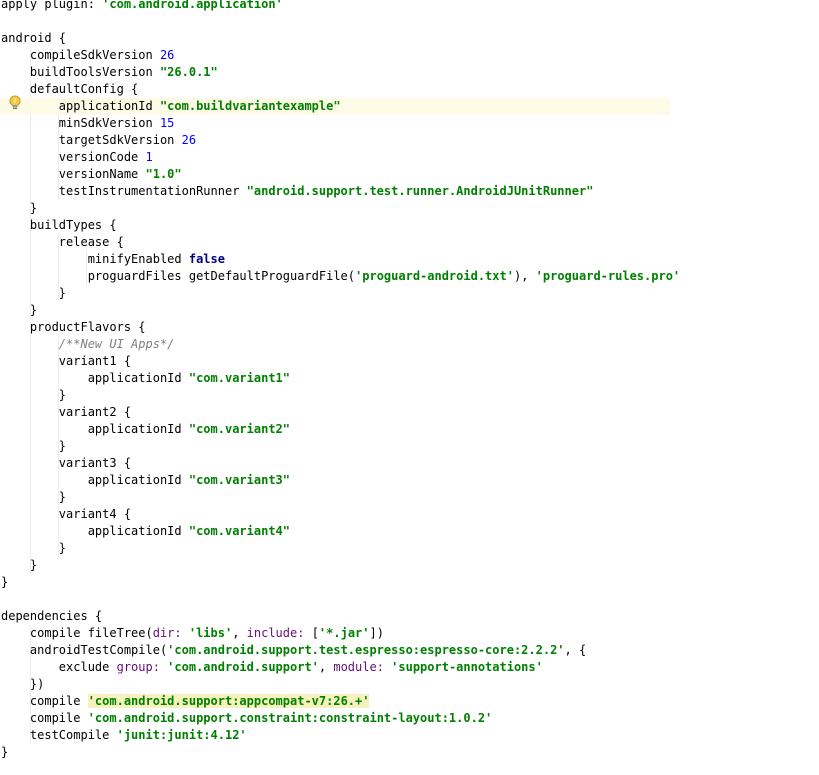  Describe the element at coordinates (206, 259) in the screenshot. I see `code-token: false` at that location.